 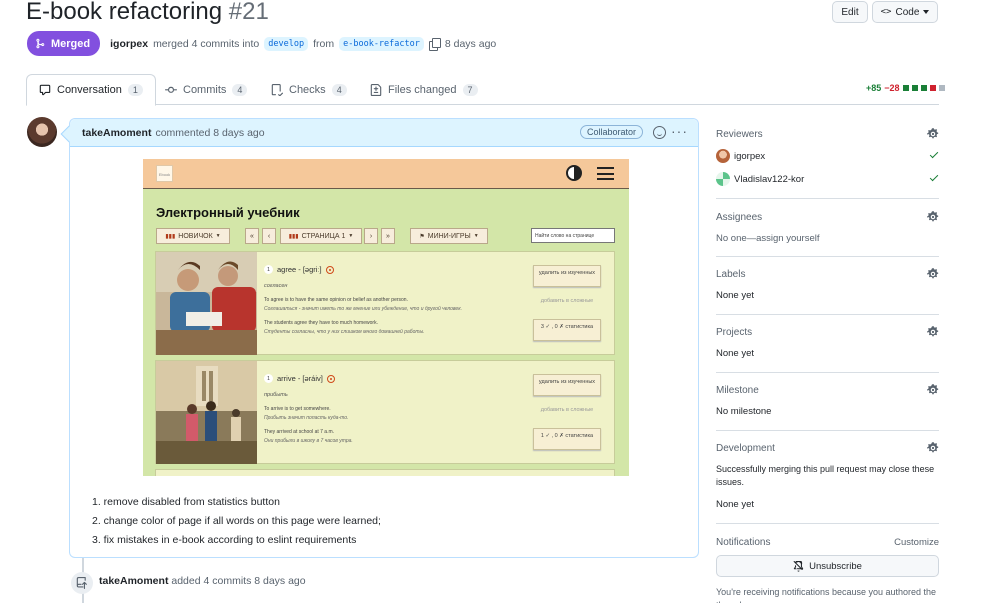 I want to click on tab-files-changed: Files changed 7, so click(x=424, y=89).